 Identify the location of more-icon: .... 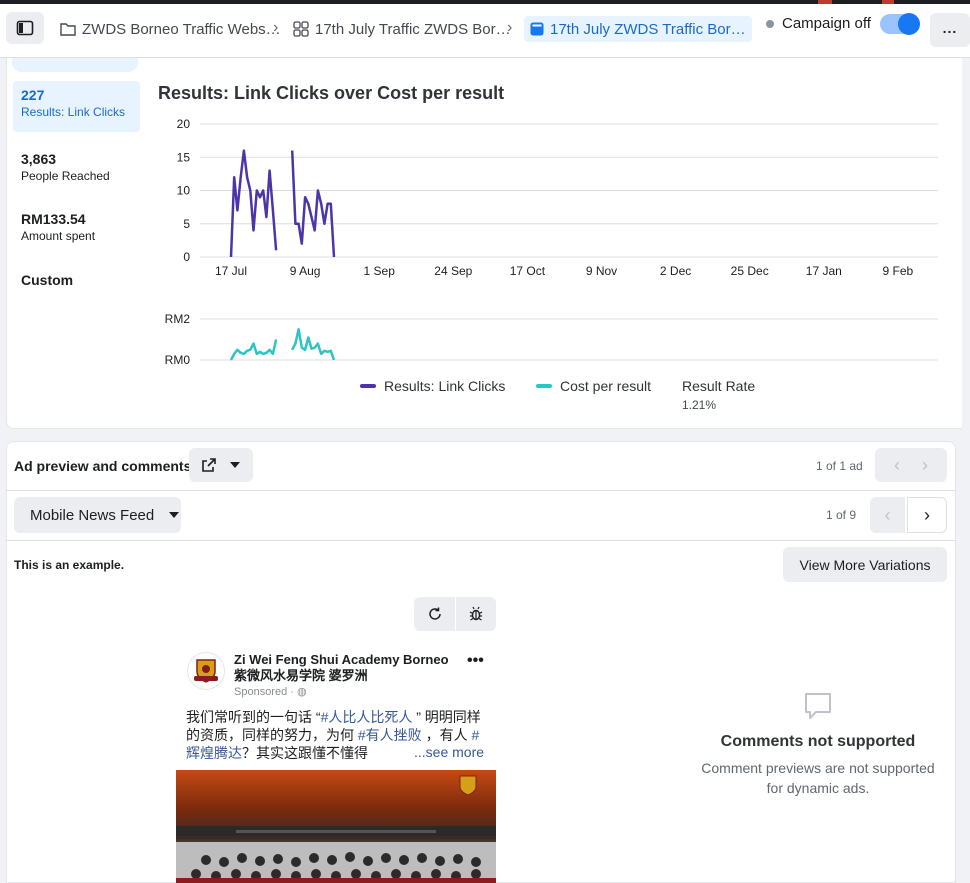
(950, 28).